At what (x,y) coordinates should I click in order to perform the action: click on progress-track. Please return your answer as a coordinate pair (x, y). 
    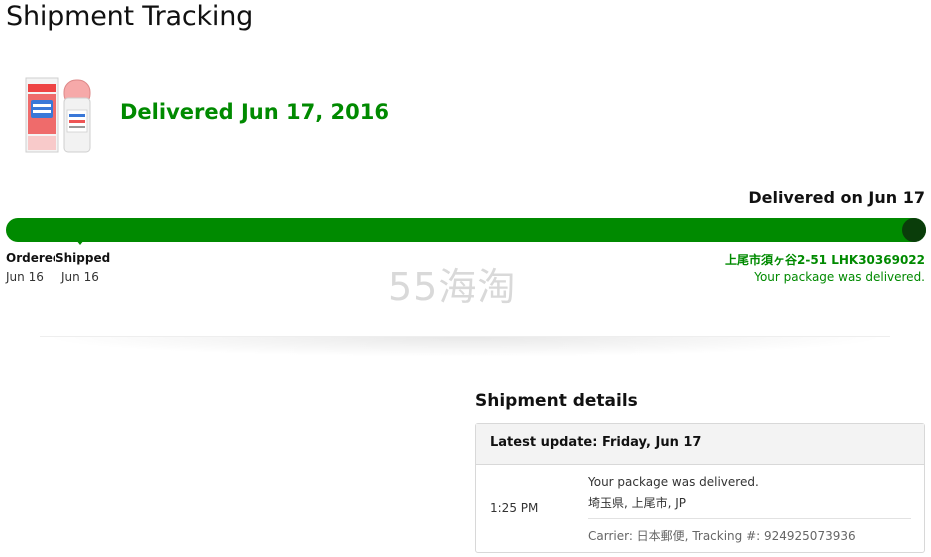
    Looking at the image, I should click on (466, 230).